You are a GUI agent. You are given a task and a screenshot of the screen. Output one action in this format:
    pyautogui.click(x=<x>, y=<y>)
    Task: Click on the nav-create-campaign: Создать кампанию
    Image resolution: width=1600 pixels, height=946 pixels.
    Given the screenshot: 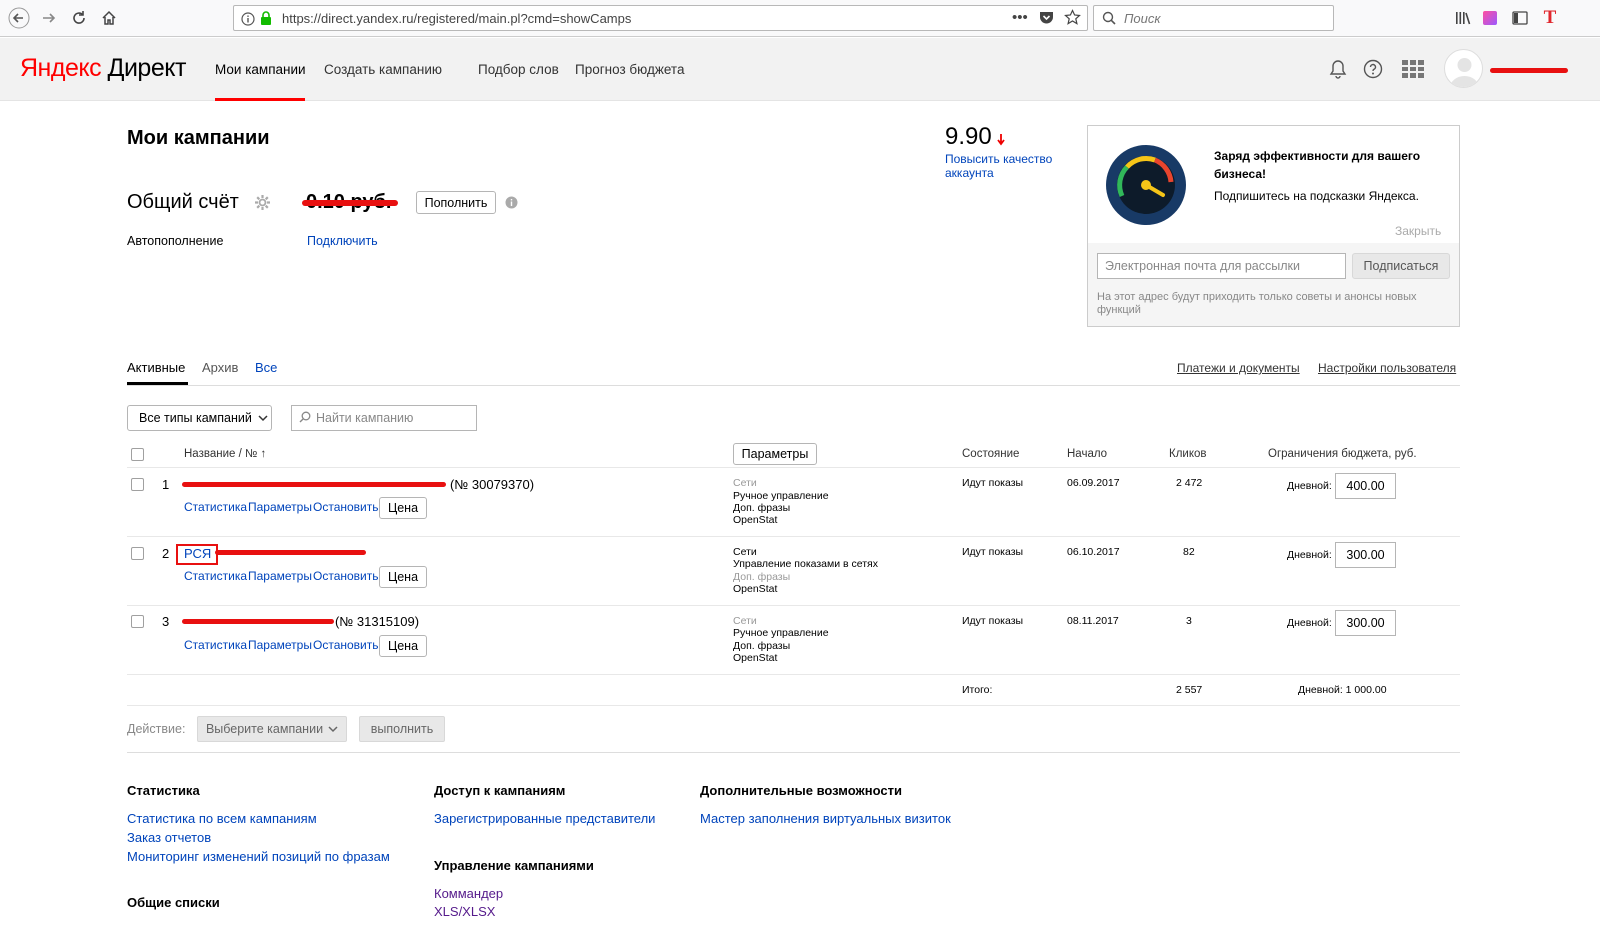 What is the action you would take?
    pyautogui.click(x=383, y=69)
    